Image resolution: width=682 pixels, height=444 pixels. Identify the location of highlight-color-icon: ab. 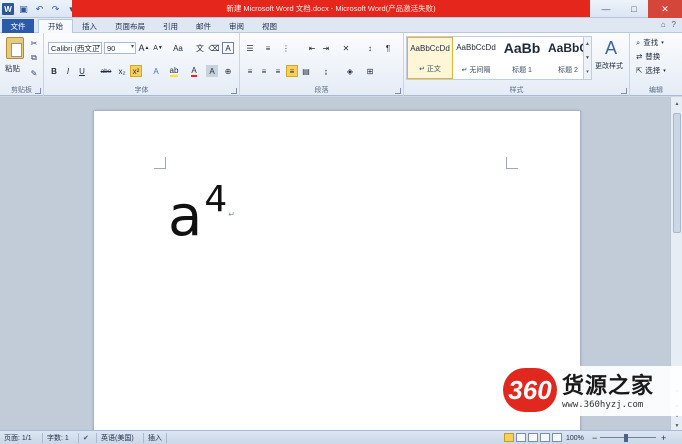
(174, 71).